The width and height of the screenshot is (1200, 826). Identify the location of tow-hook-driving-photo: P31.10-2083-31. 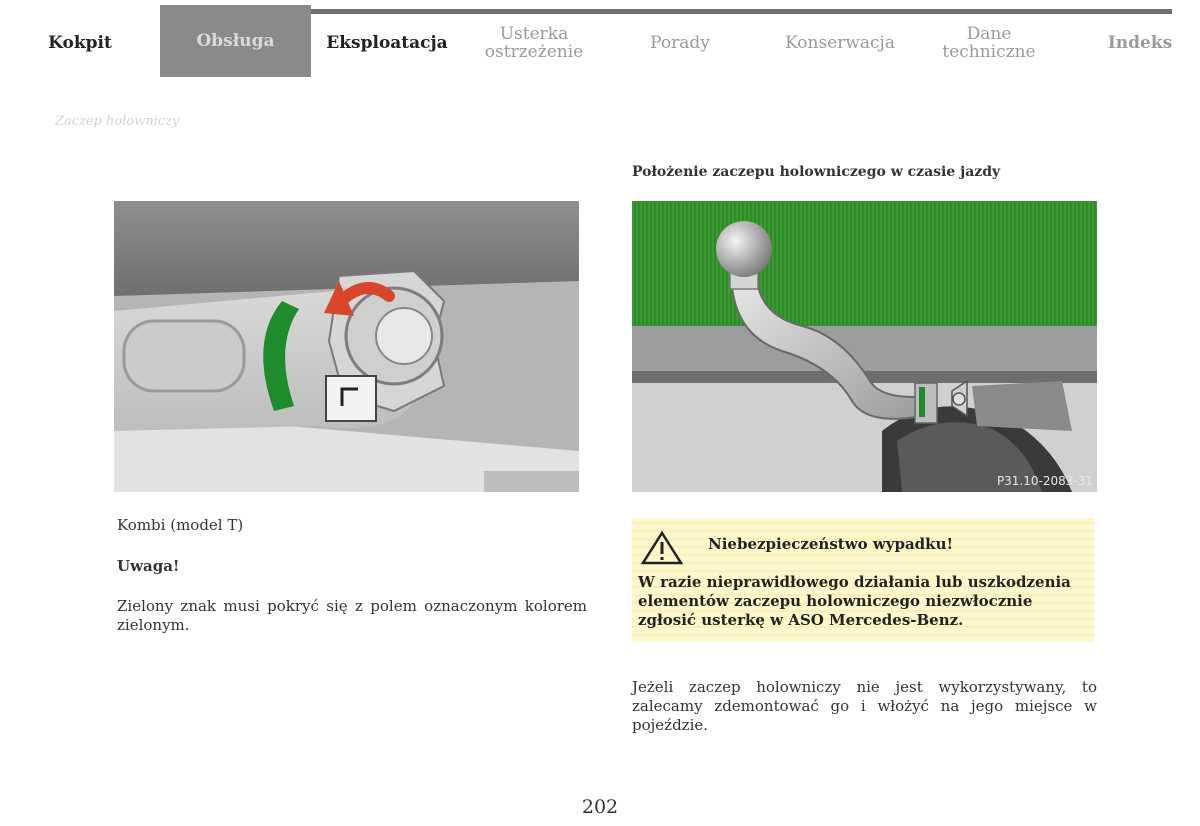
(864, 346).